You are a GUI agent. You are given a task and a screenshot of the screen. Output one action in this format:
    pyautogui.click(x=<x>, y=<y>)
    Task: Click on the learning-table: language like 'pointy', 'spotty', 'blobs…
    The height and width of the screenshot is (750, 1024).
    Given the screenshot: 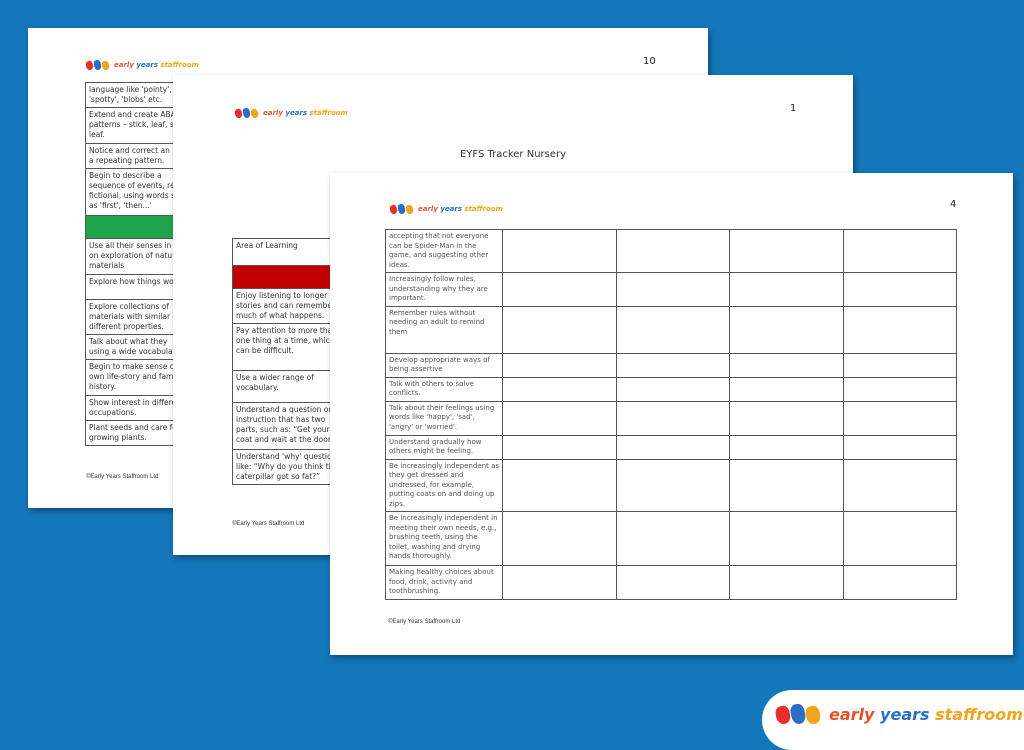 What is the action you would take?
    pyautogui.click(x=135, y=264)
    